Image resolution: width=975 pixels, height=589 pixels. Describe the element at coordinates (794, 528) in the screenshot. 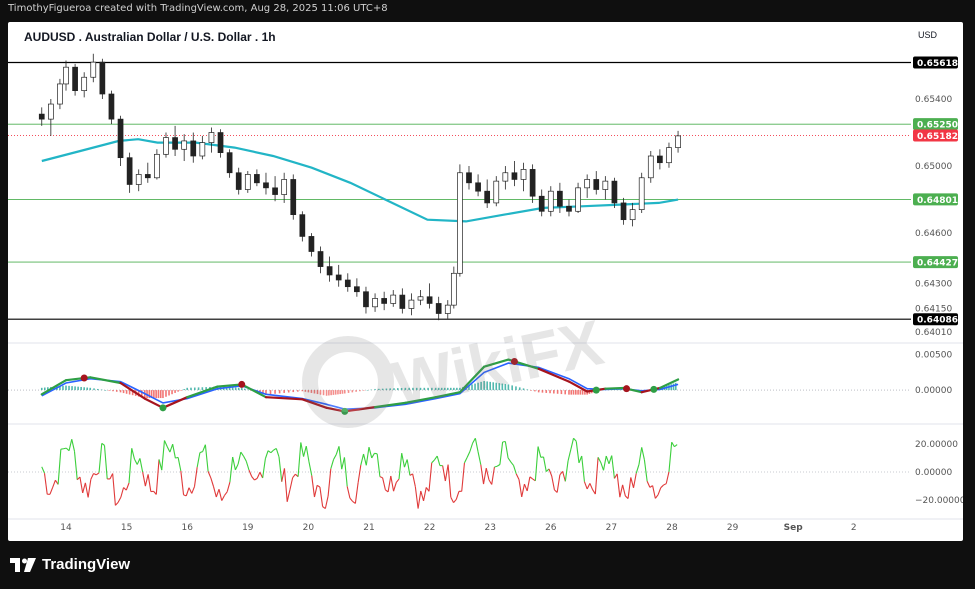

I see `x-tick-label: Sep` at that location.